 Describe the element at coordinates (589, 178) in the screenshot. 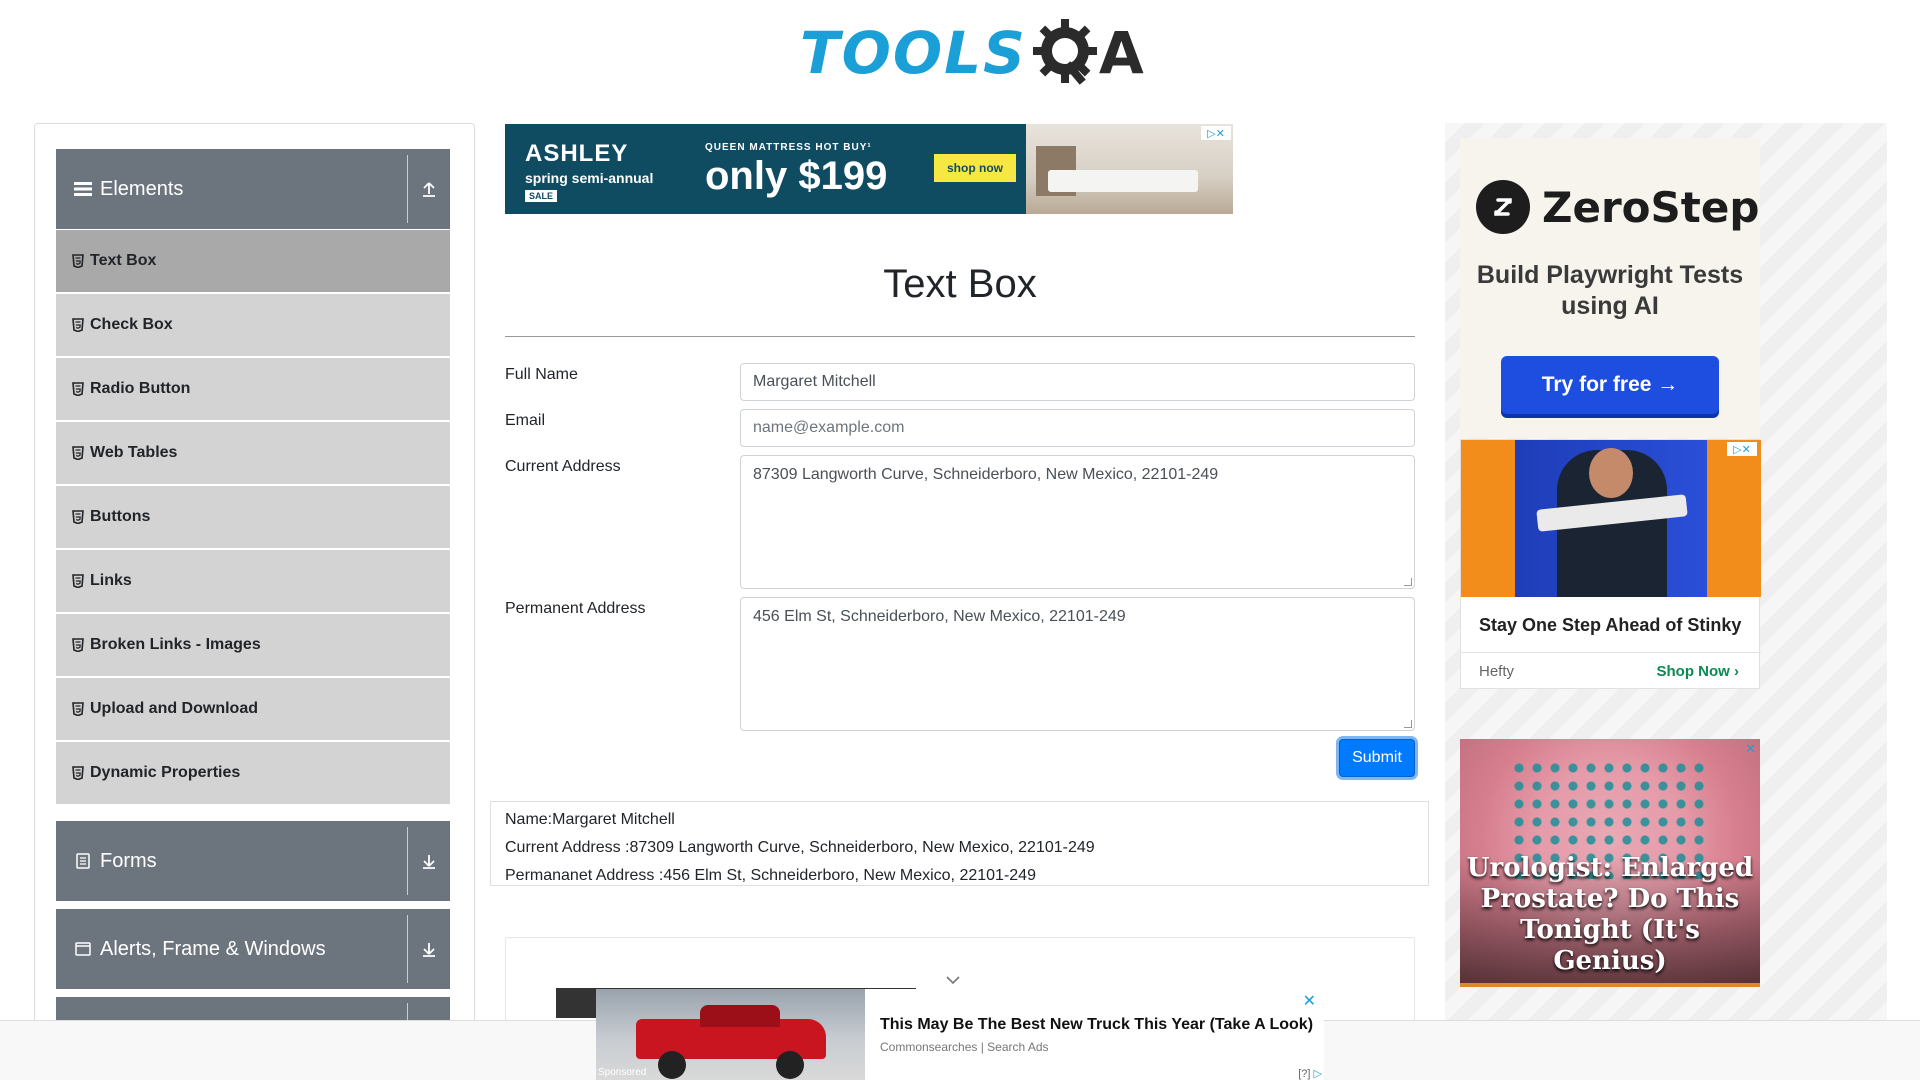

I see `ad-subtitle: spring semi-annual` at that location.